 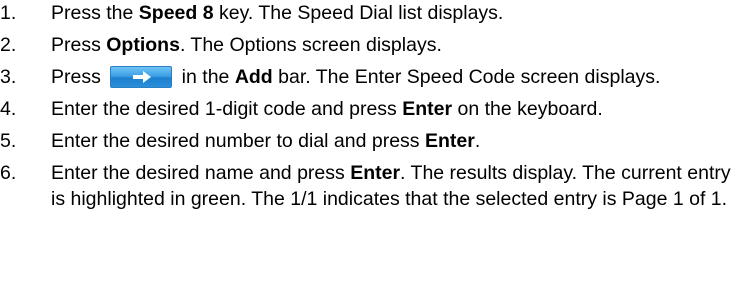 What do you see at coordinates (143, 45) in the screenshot?
I see `key-name-options: Options` at bounding box center [143, 45].